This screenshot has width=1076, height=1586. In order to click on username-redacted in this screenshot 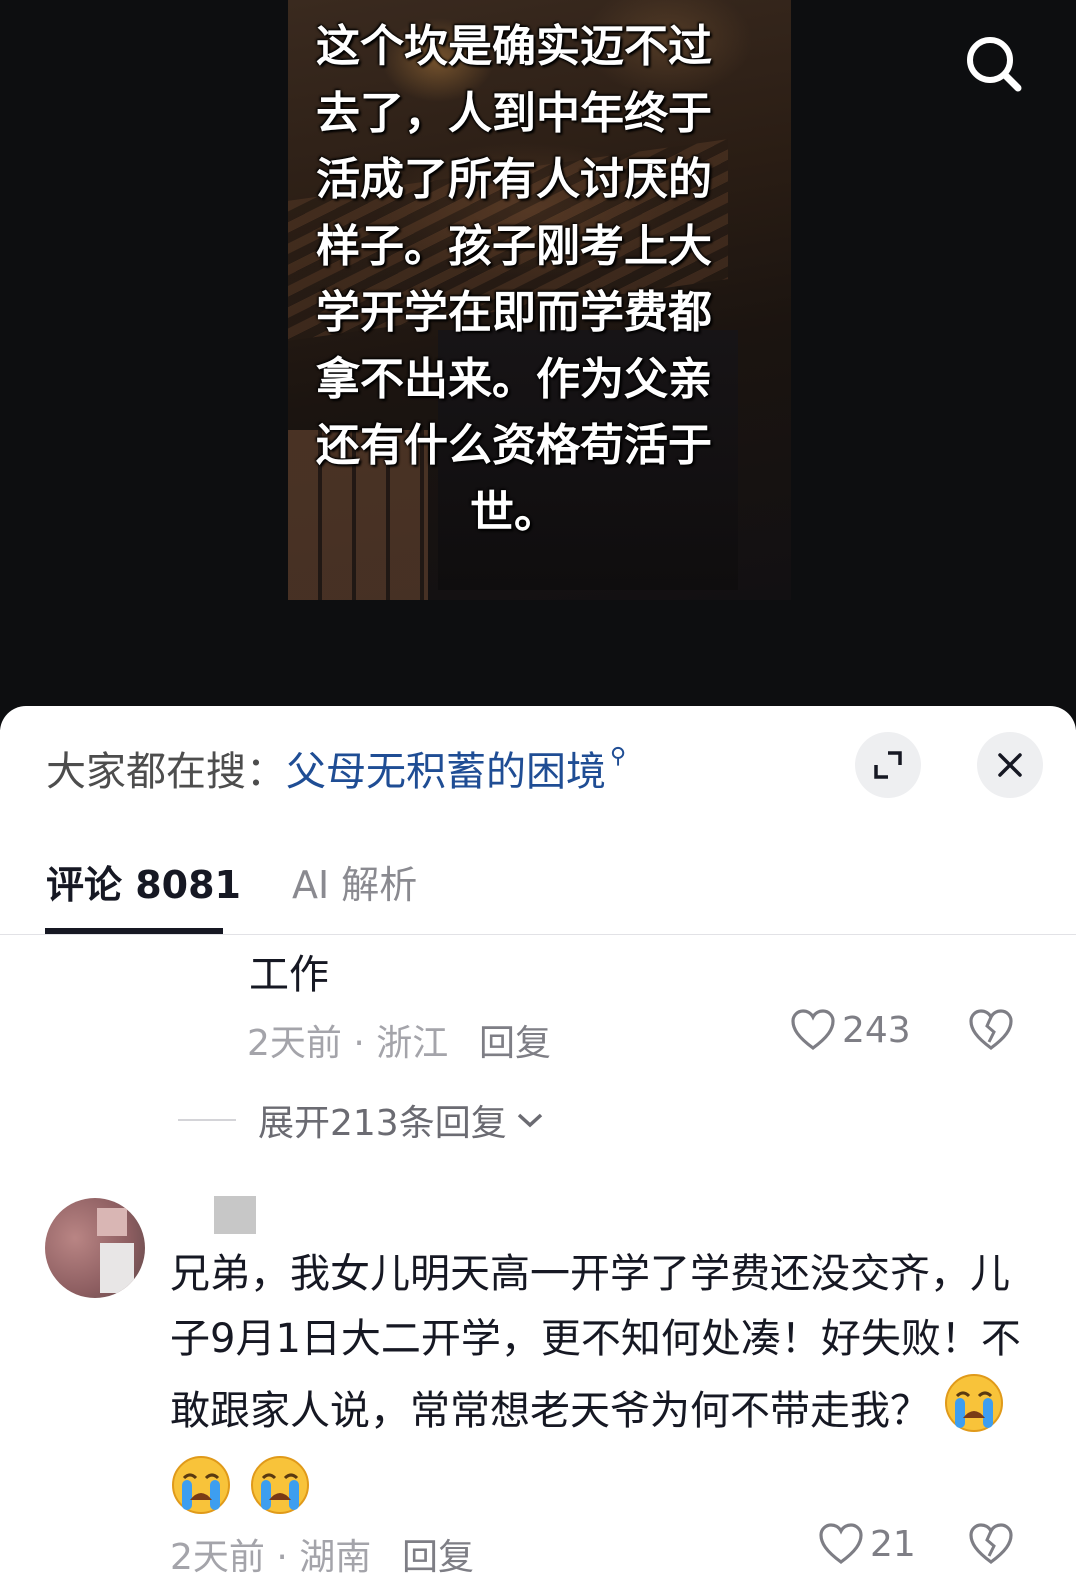, I will do `click(235, 1215)`.